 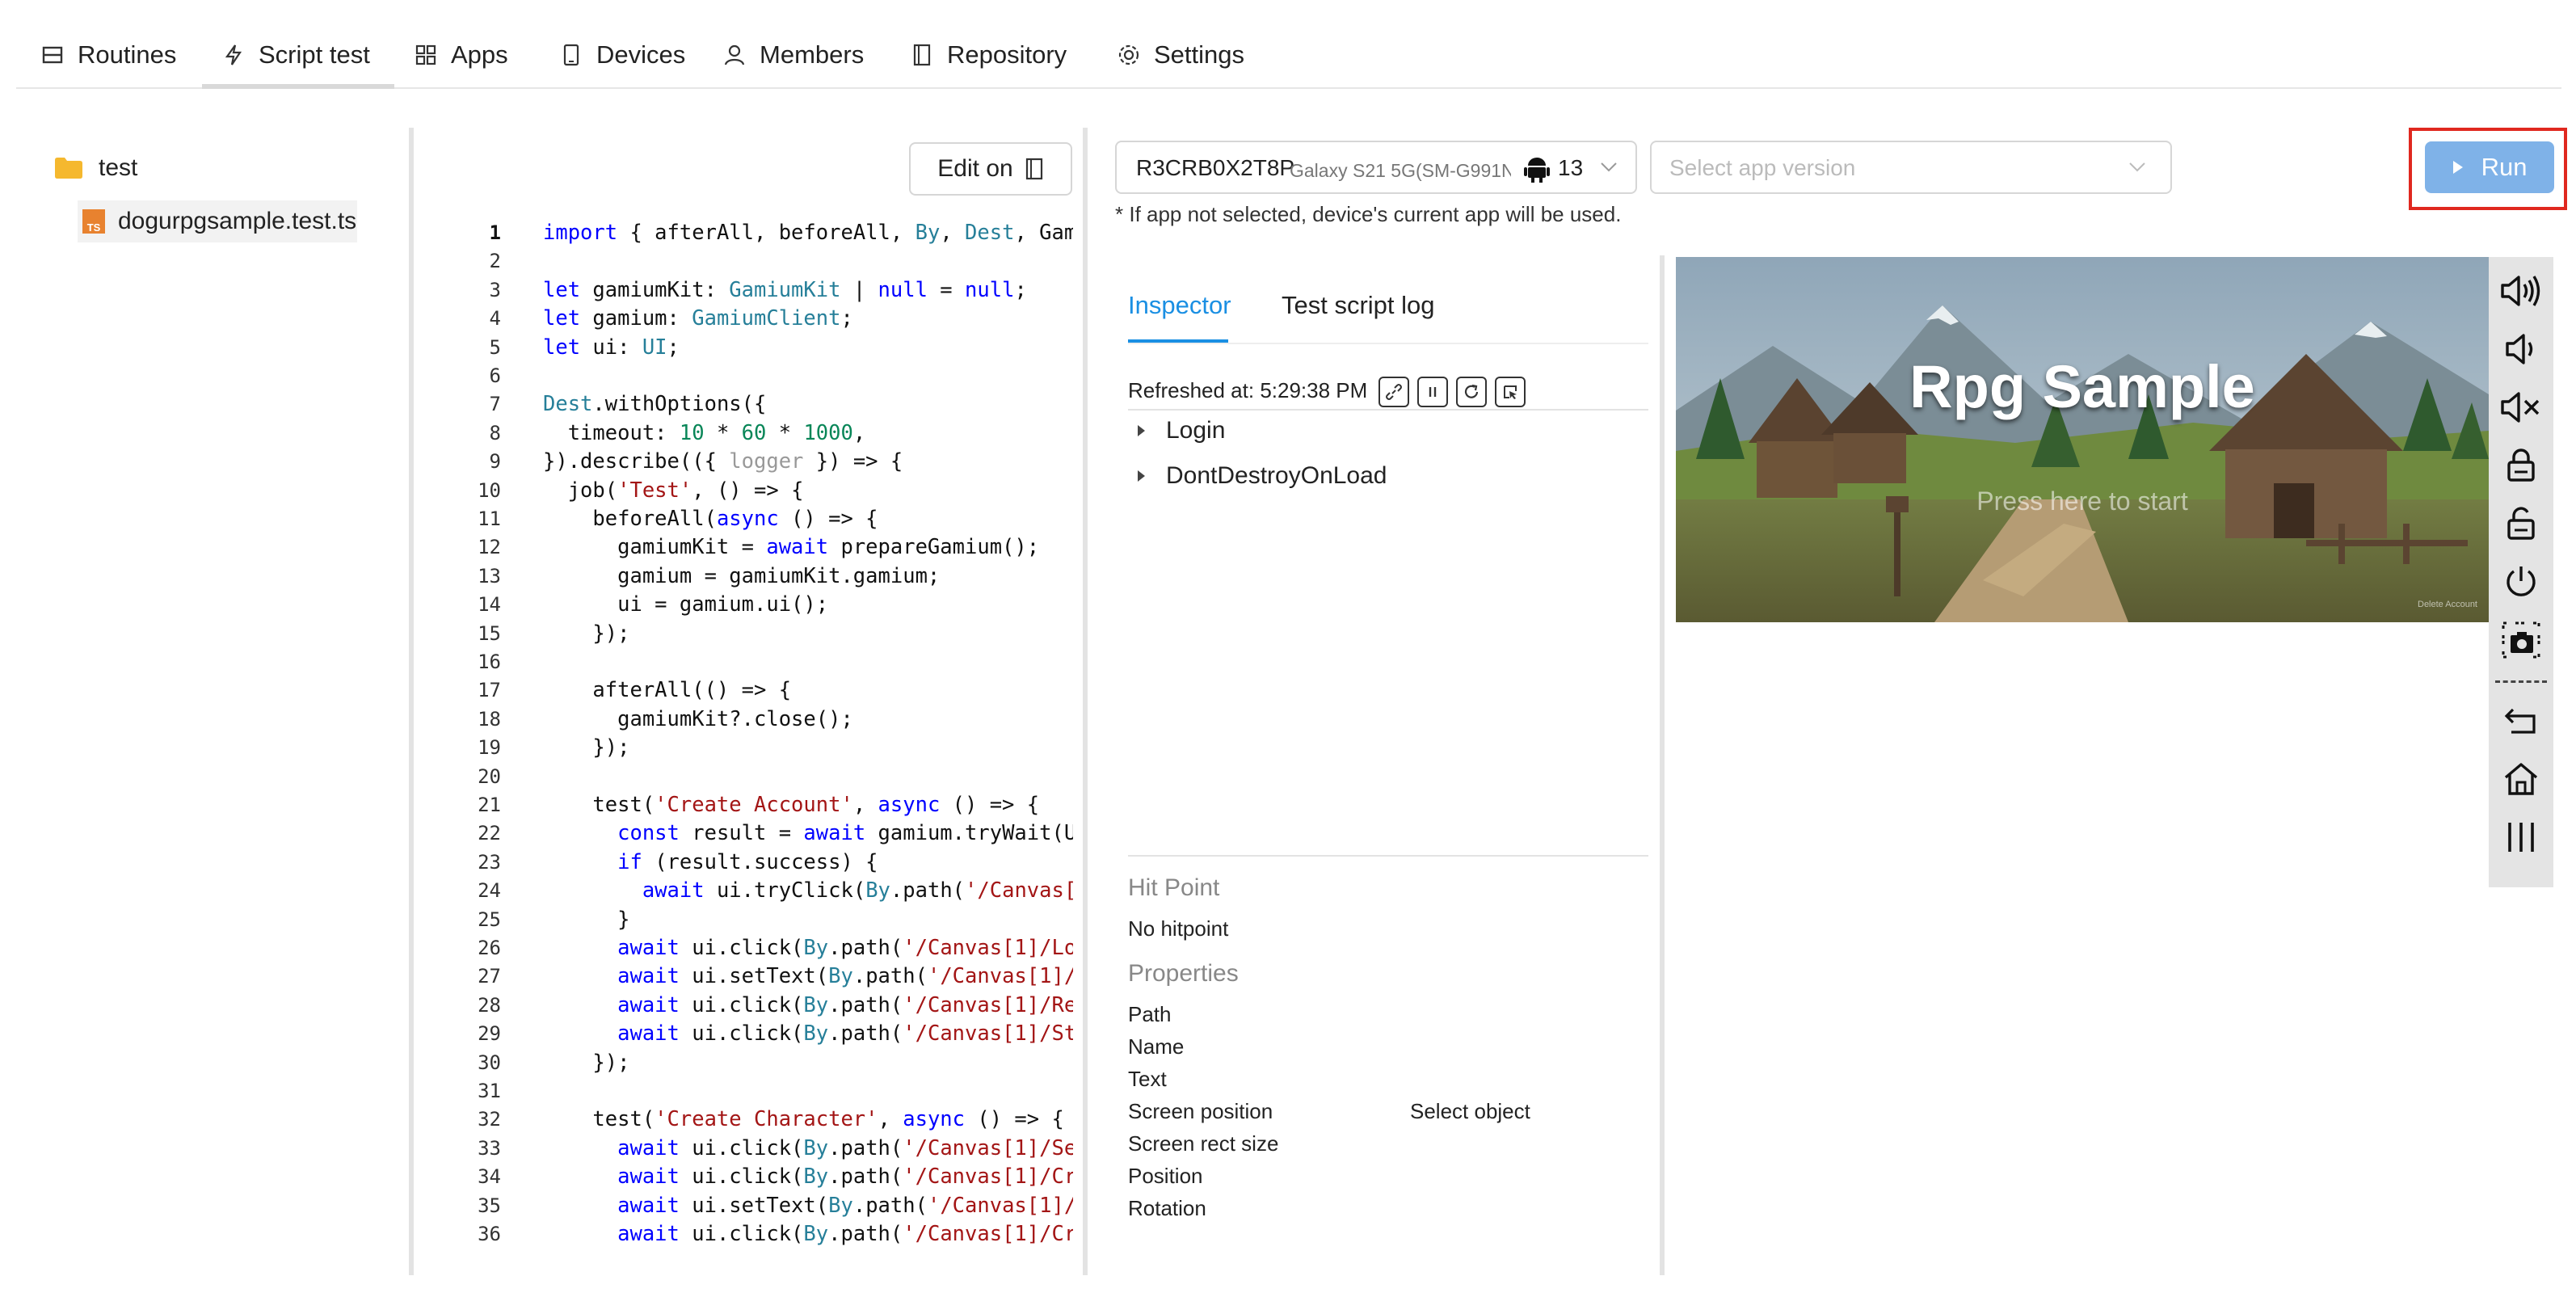 I want to click on tree-node-dontdestroyonload: DontDestroyOnLoad, so click(x=1262, y=476).